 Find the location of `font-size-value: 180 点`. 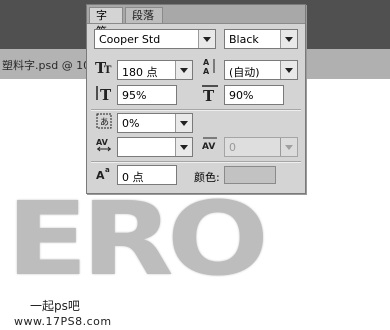

font-size-value: 180 点 is located at coordinates (140, 72).